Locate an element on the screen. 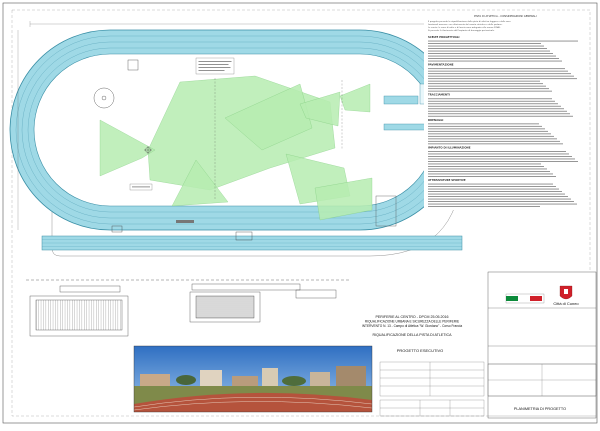  sheet-title: PLANIMETRIA DI PROGETTO is located at coordinates (540, 409).